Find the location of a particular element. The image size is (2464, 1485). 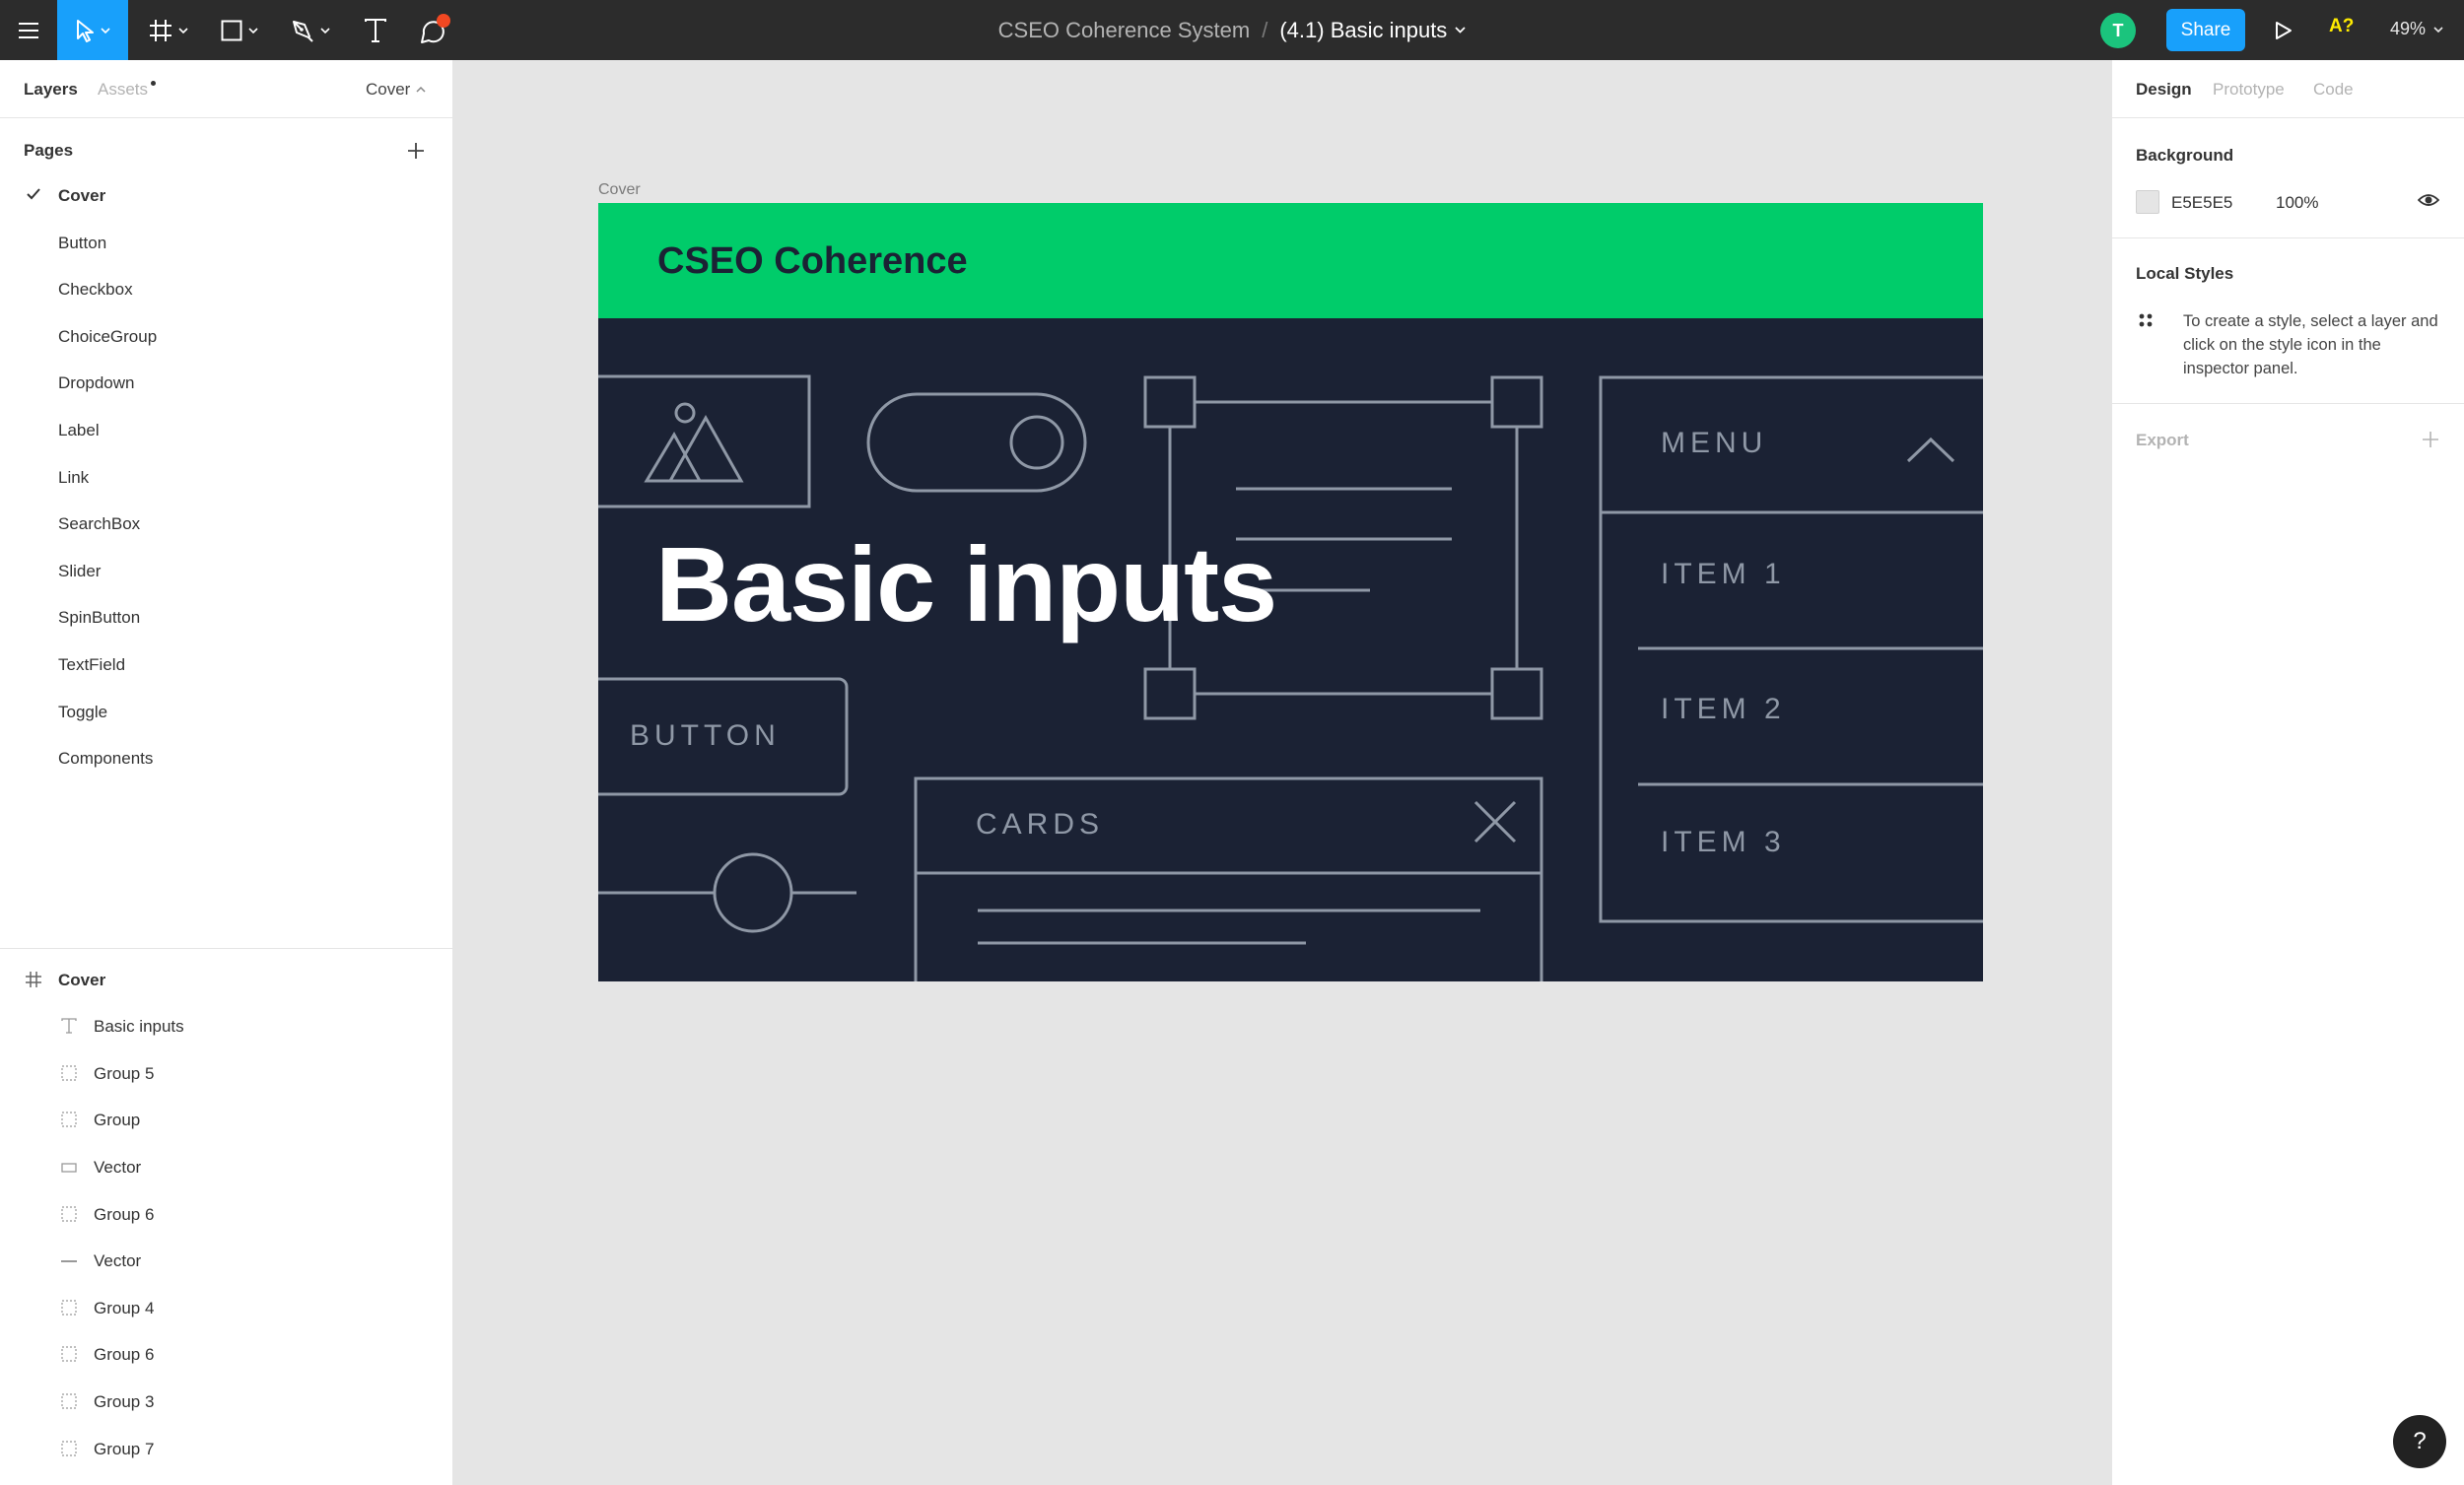

tab-assets: Assets is located at coordinates (123, 90).